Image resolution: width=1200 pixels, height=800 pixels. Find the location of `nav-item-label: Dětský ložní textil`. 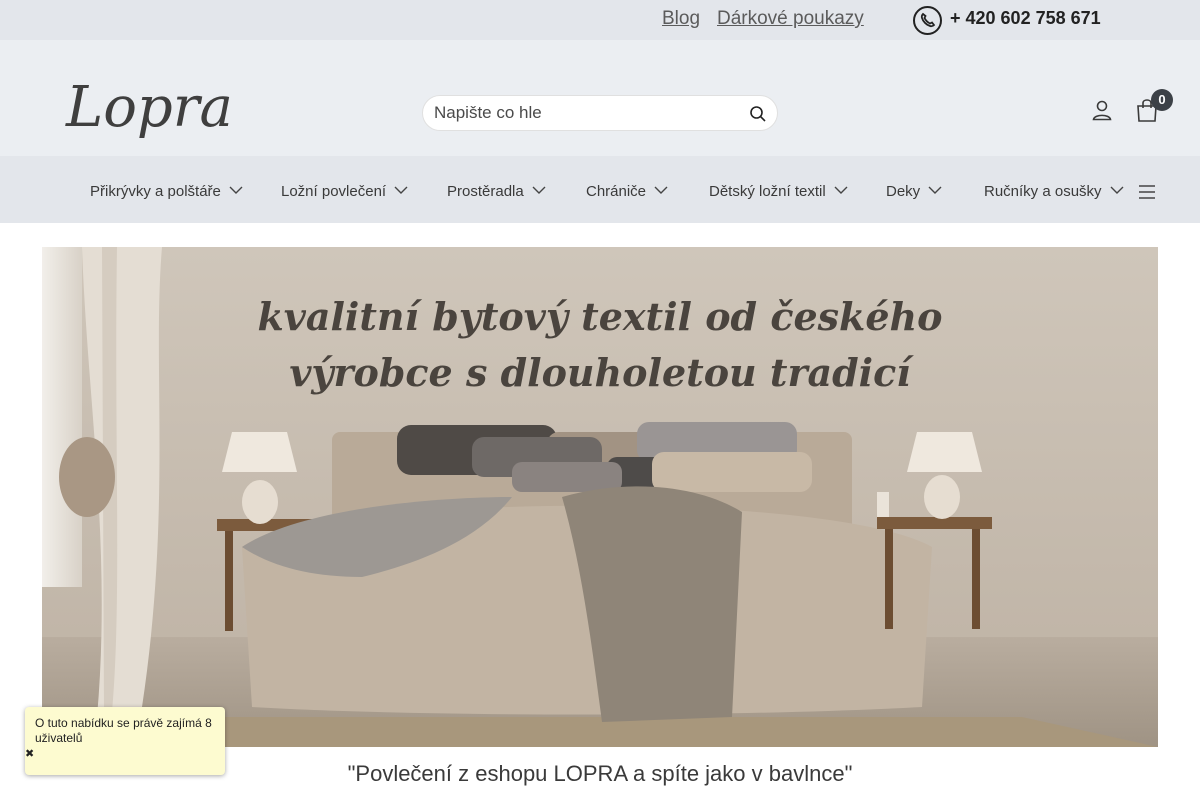

nav-item-label: Dětský ložní textil is located at coordinates (767, 191).